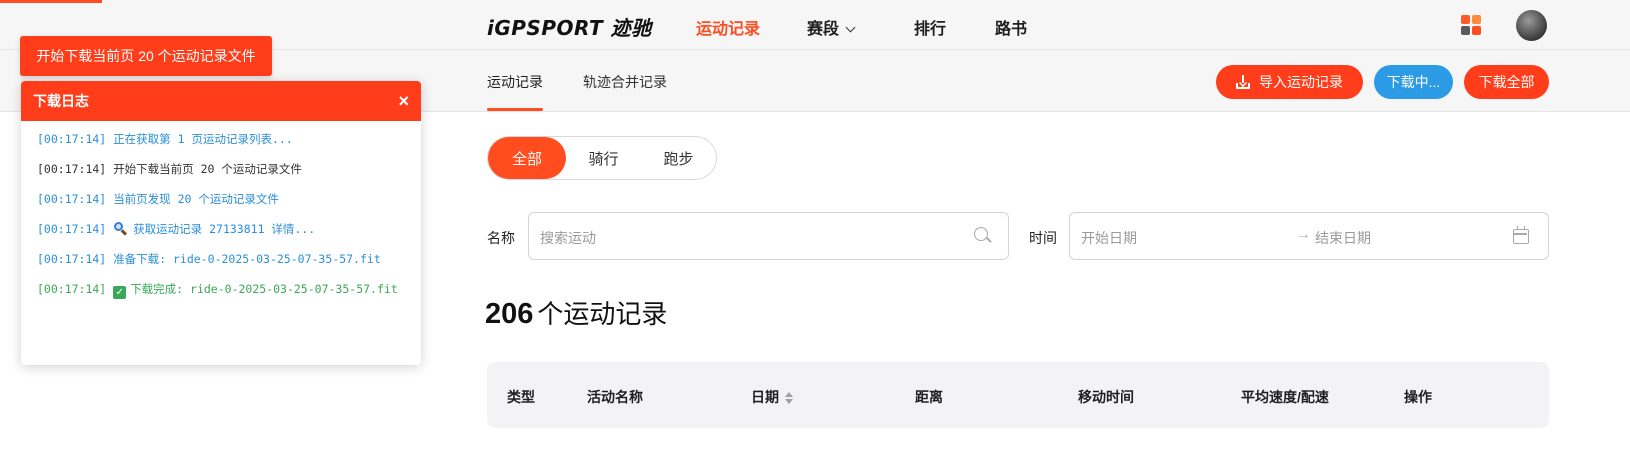  I want to click on download-toast: 开始下载当前页 20 个运动记录文件, so click(146, 56).